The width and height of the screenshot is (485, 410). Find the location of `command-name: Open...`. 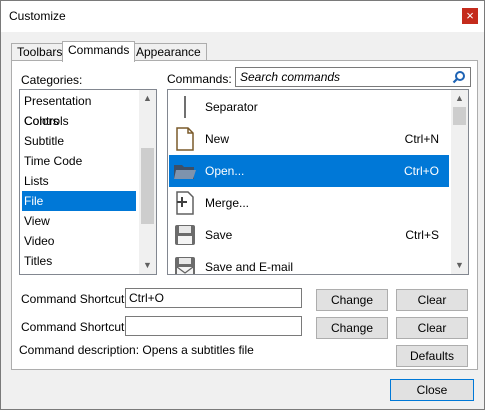

command-name: Open... is located at coordinates (225, 171).